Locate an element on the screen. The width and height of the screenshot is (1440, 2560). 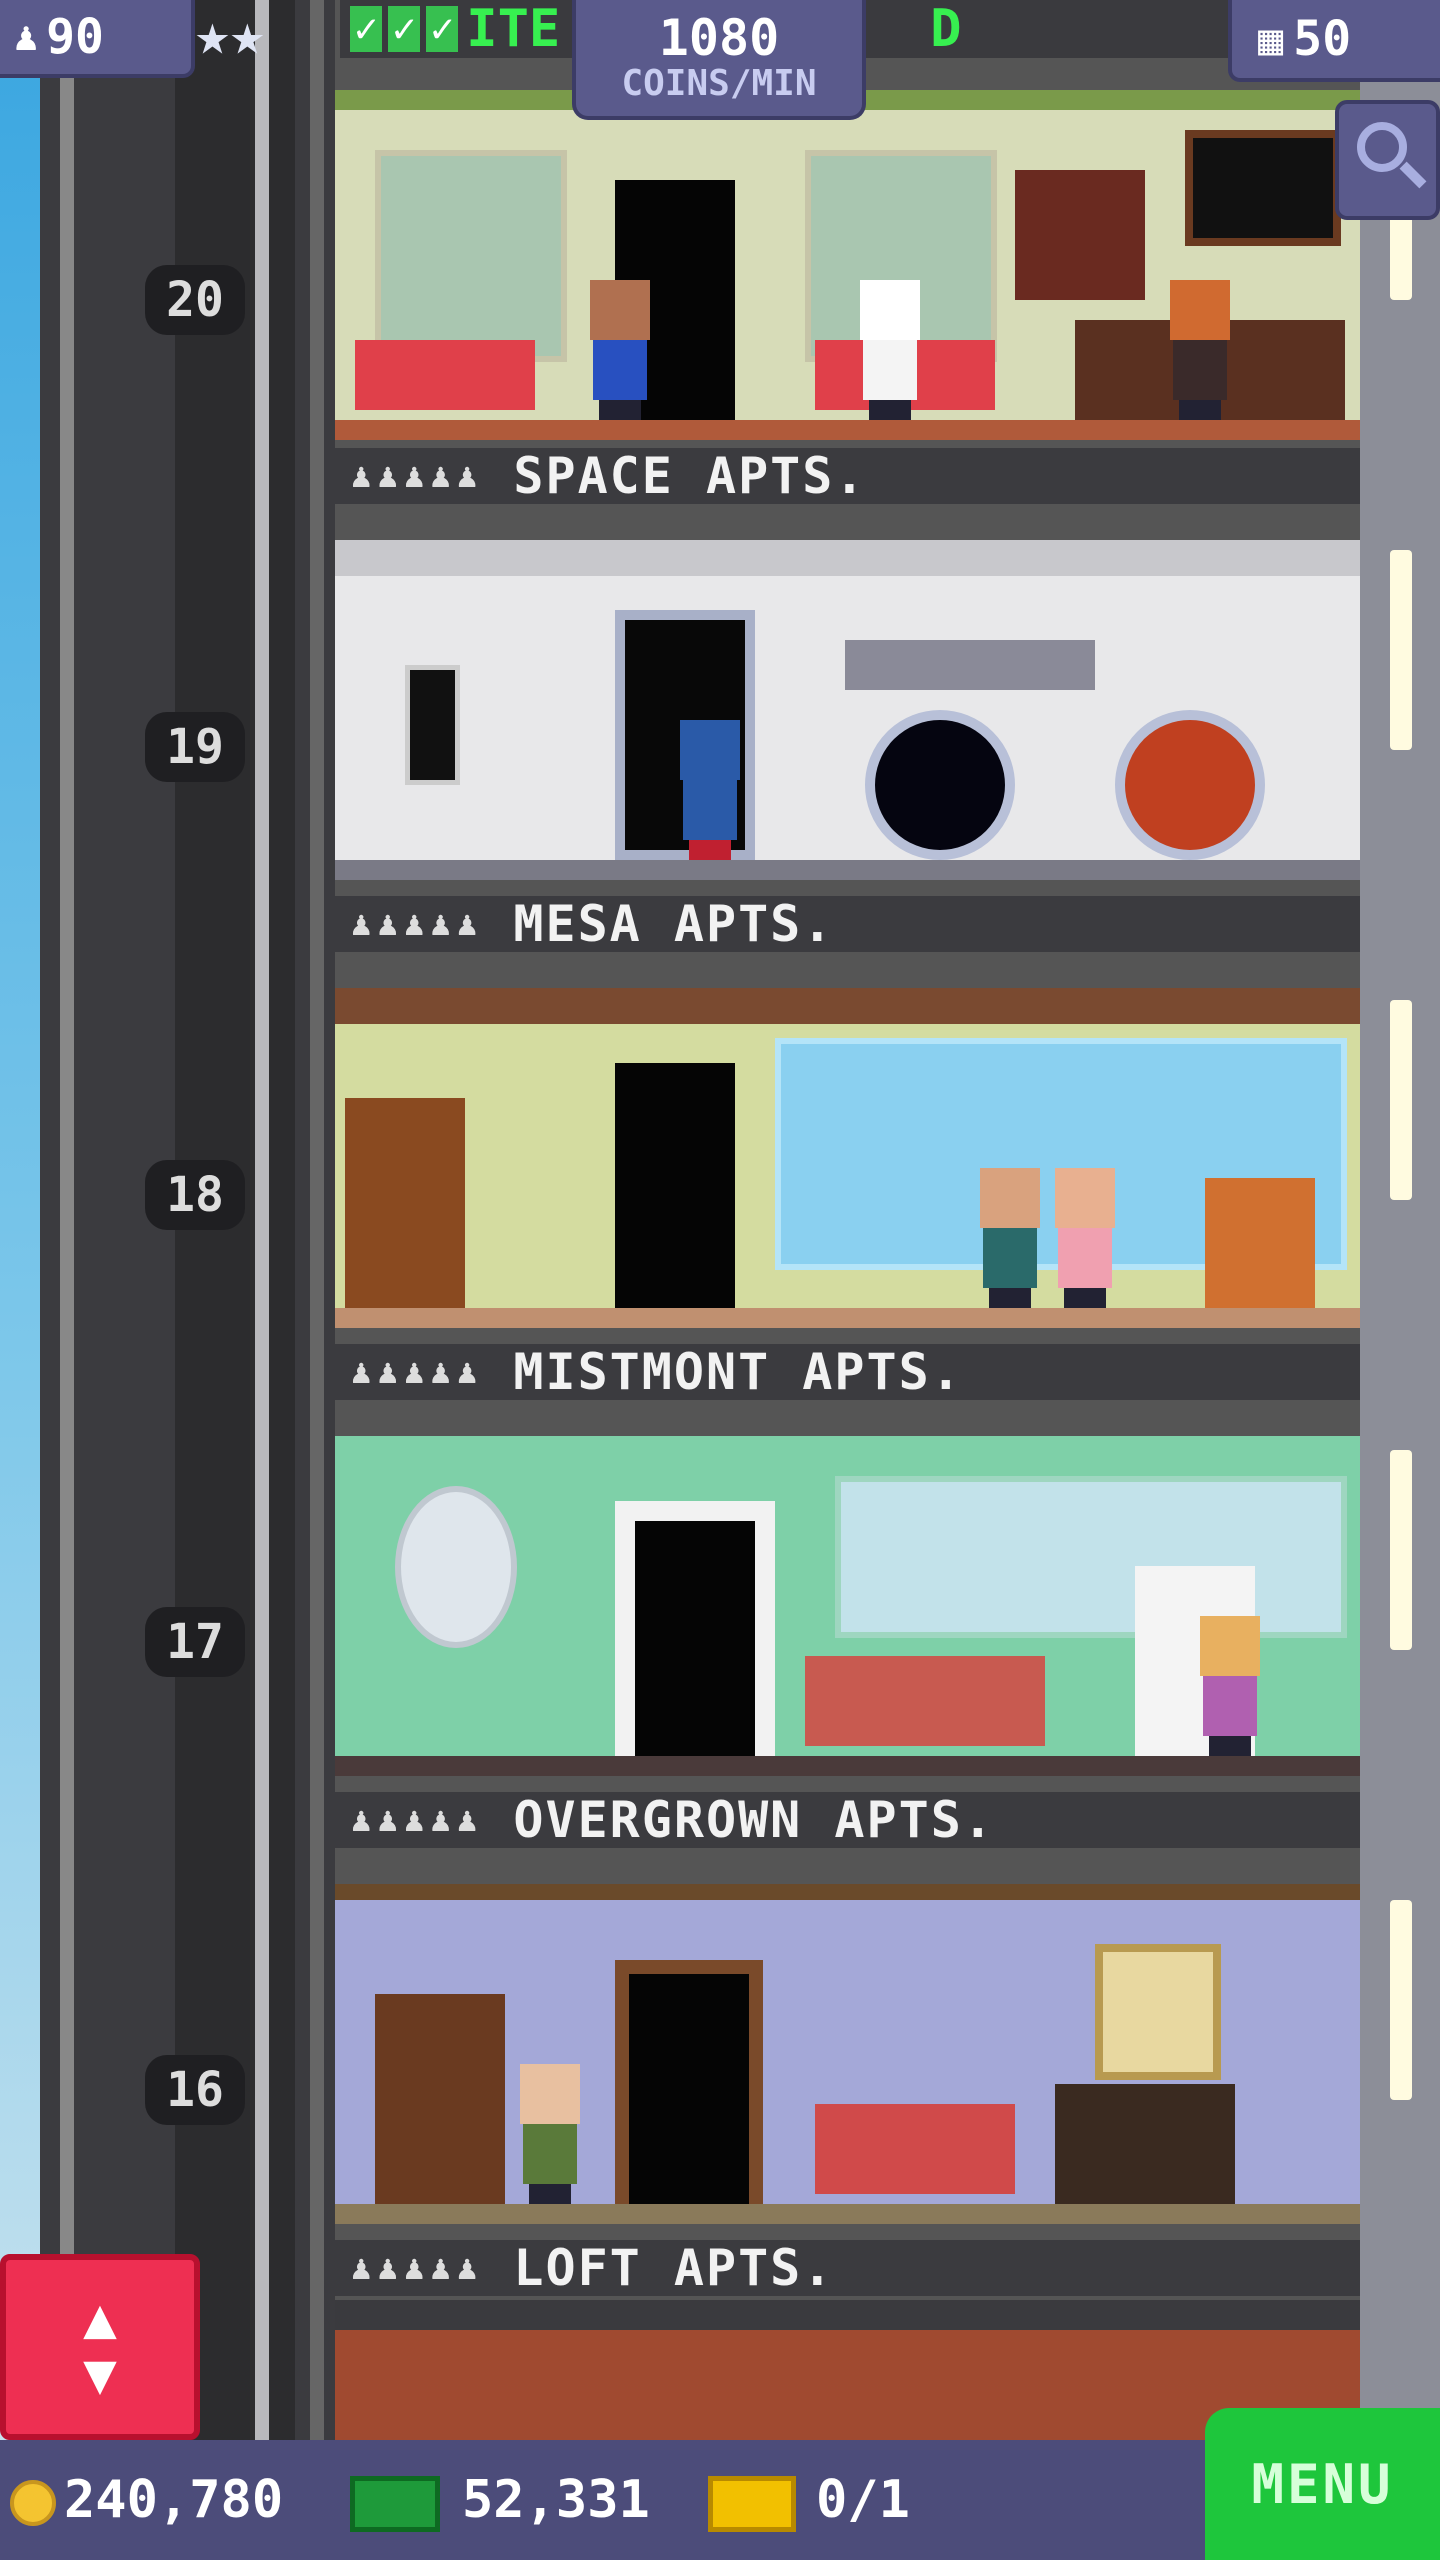
zoom-button is located at coordinates (1387, 160).